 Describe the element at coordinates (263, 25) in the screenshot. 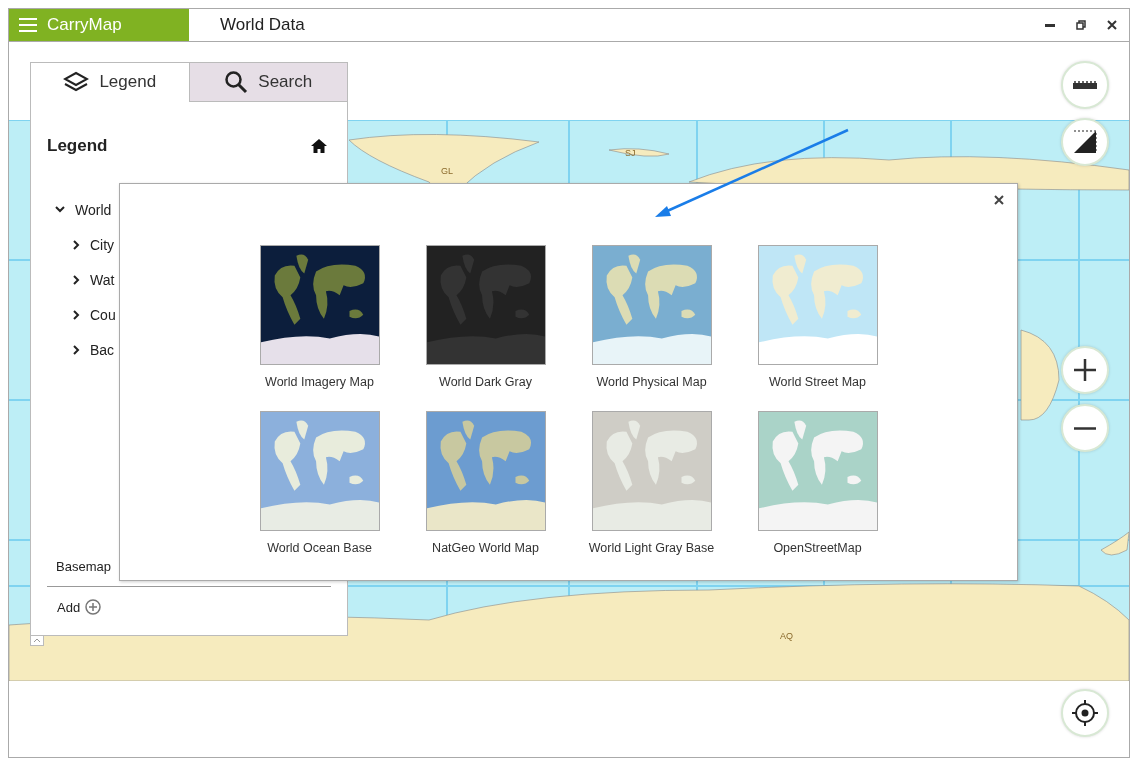

I see `window-title: World Data` at that location.